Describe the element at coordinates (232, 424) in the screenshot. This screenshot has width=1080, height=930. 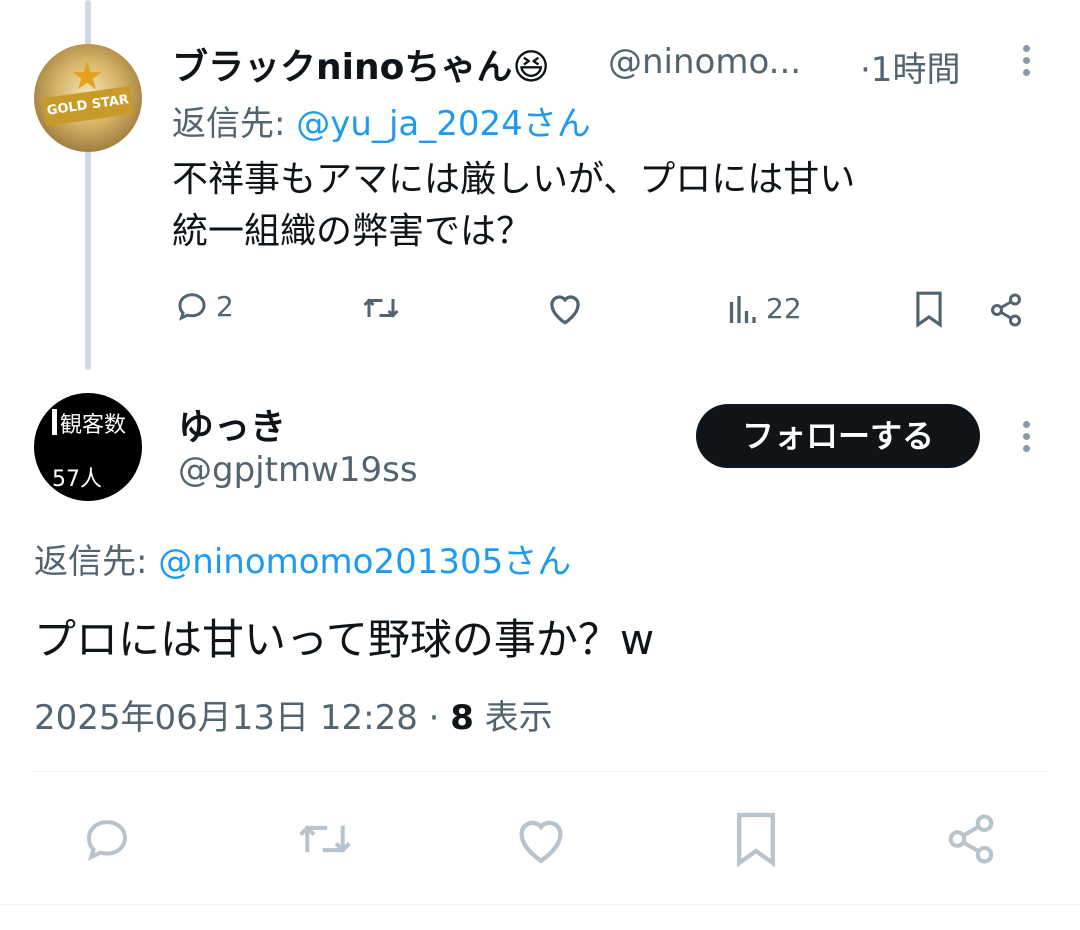
I see `display-name: ゆっき` at that location.